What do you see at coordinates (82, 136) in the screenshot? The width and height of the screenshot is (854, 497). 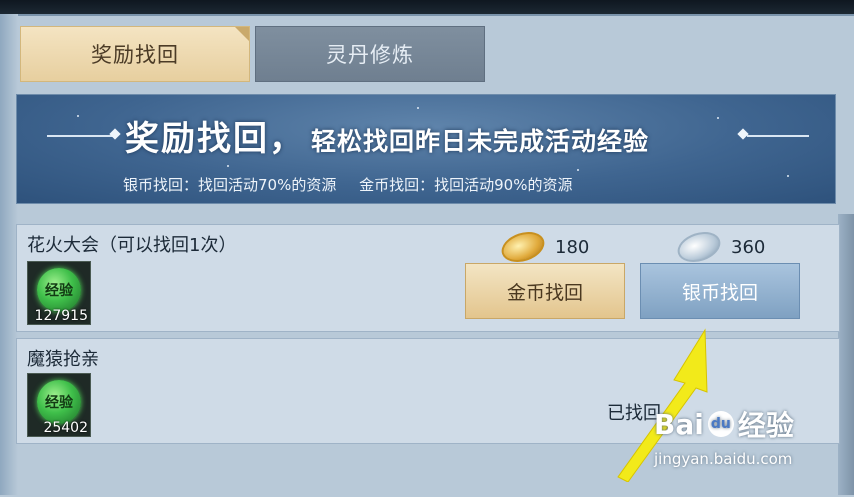 I see `banner-left-line` at bounding box center [82, 136].